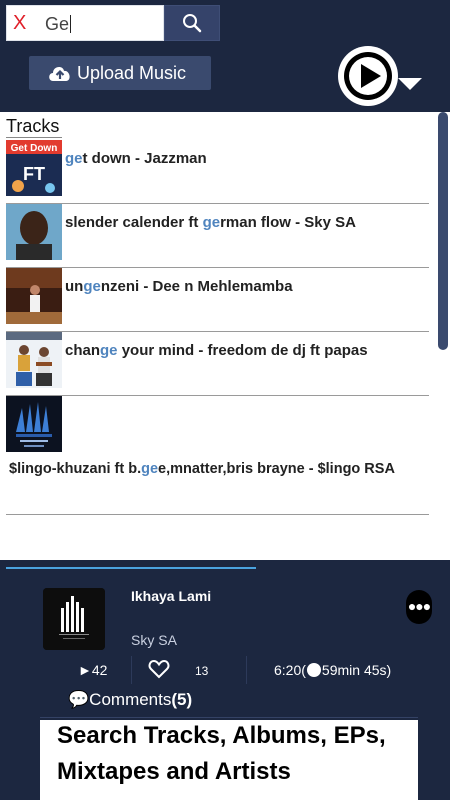 This screenshot has width=450, height=800. I want to click on progress-bar, so click(131, 568).